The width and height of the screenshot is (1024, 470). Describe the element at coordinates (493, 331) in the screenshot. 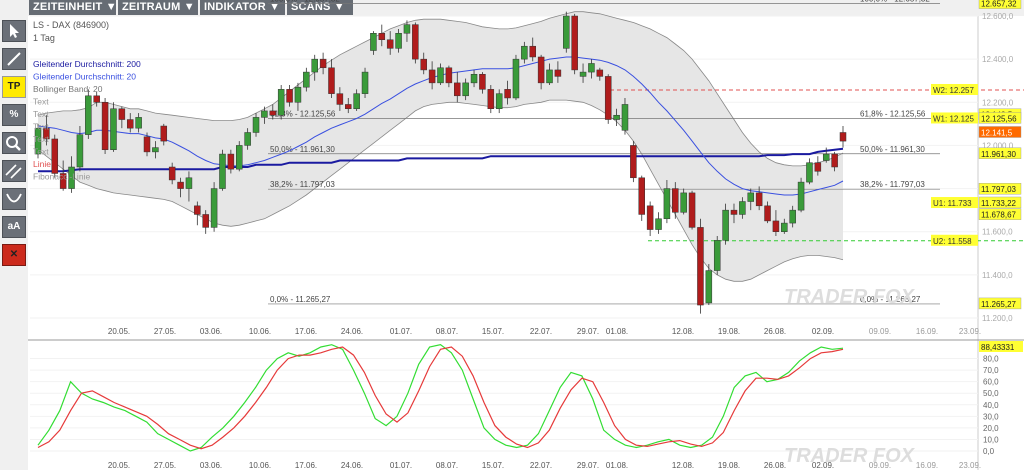

I see `date-tick-label: 15.07.` at that location.